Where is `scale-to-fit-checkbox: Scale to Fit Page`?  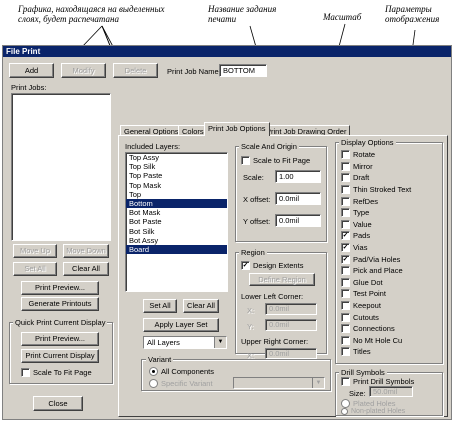
scale-to-fit-checkbox: Scale to Fit Page is located at coordinates (275, 160).